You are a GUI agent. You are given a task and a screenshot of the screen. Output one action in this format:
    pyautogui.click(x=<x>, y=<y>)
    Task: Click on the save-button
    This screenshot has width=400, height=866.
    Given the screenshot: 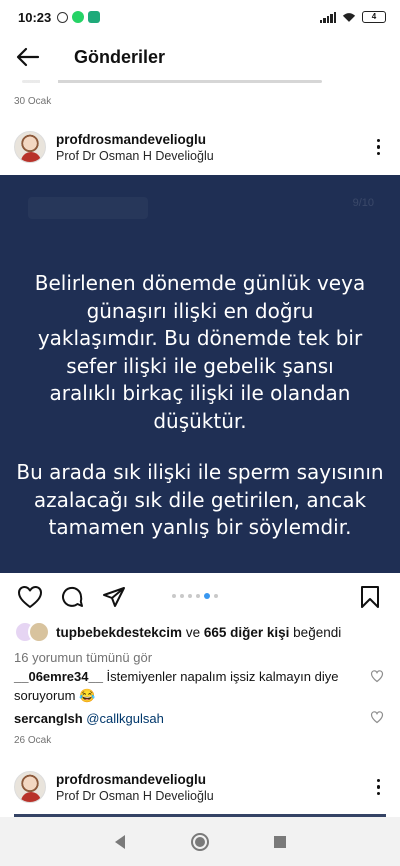 What is the action you would take?
    pyautogui.click(x=370, y=597)
    